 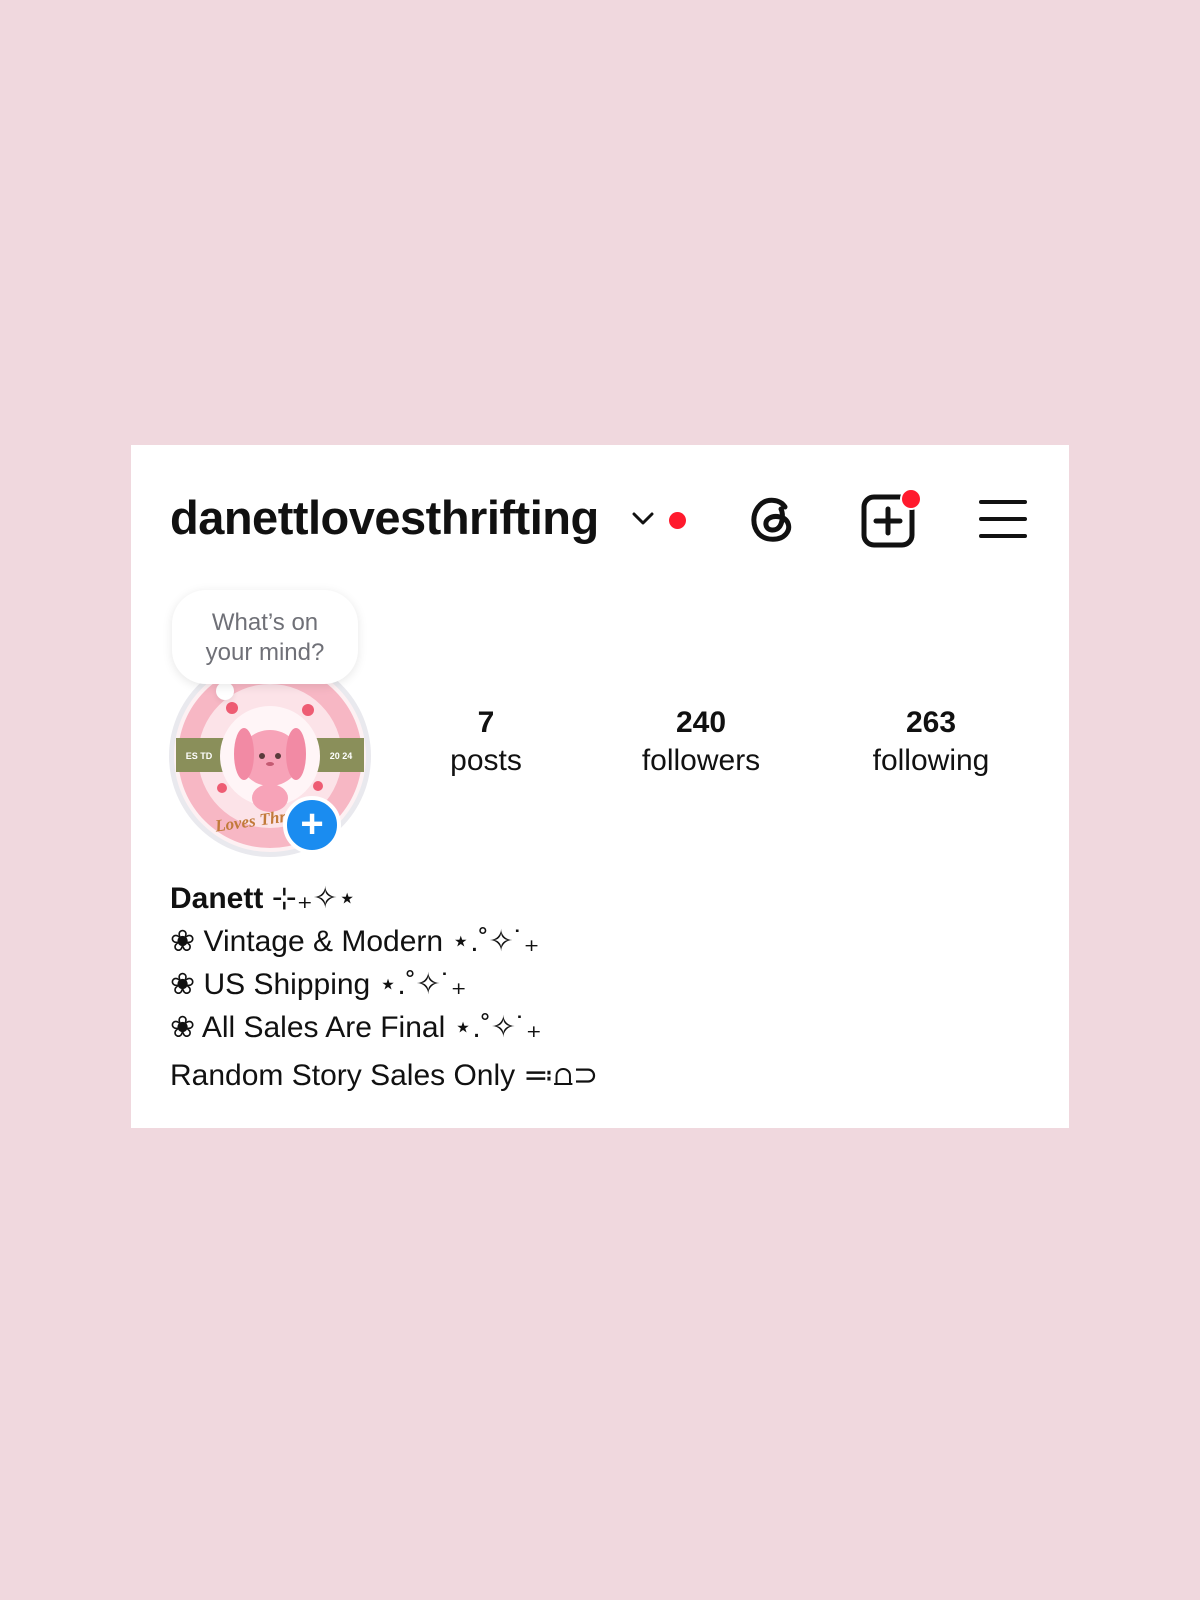 I want to click on plus-icon: +, so click(x=312, y=824).